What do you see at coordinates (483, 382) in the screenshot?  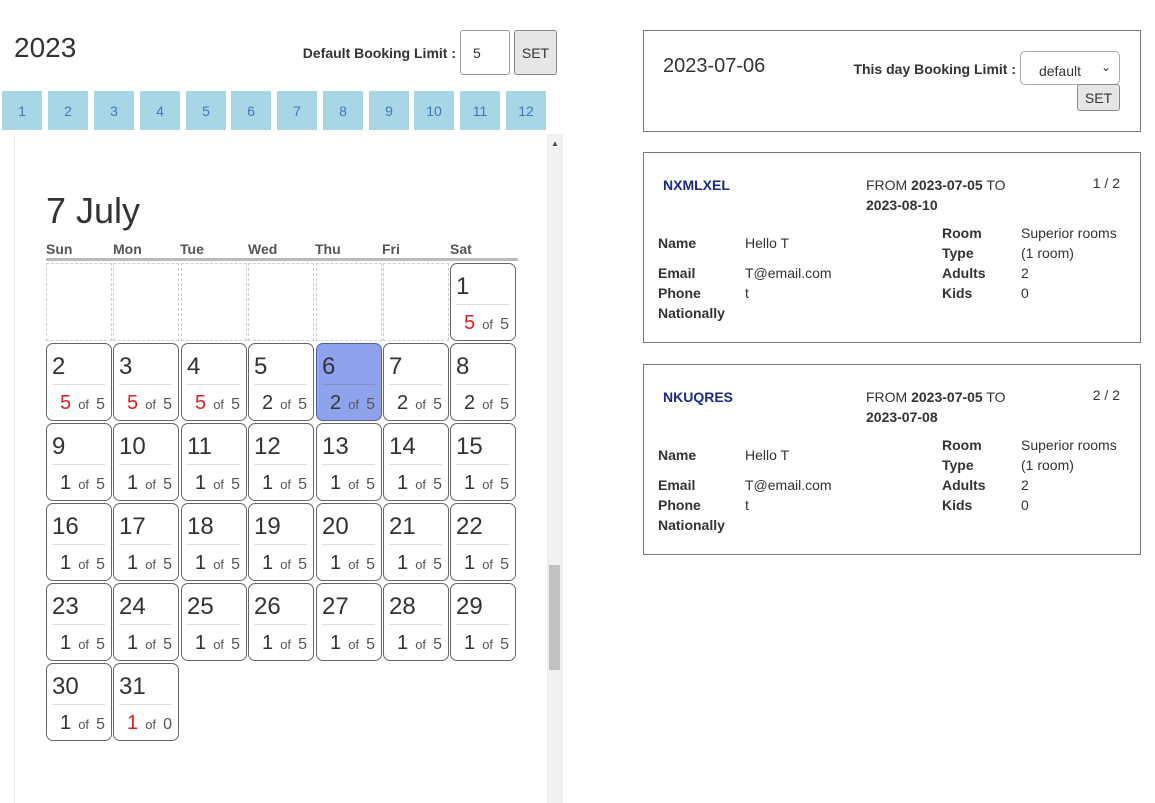 I see `calendar-day-8: 8 2 of 5` at bounding box center [483, 382].